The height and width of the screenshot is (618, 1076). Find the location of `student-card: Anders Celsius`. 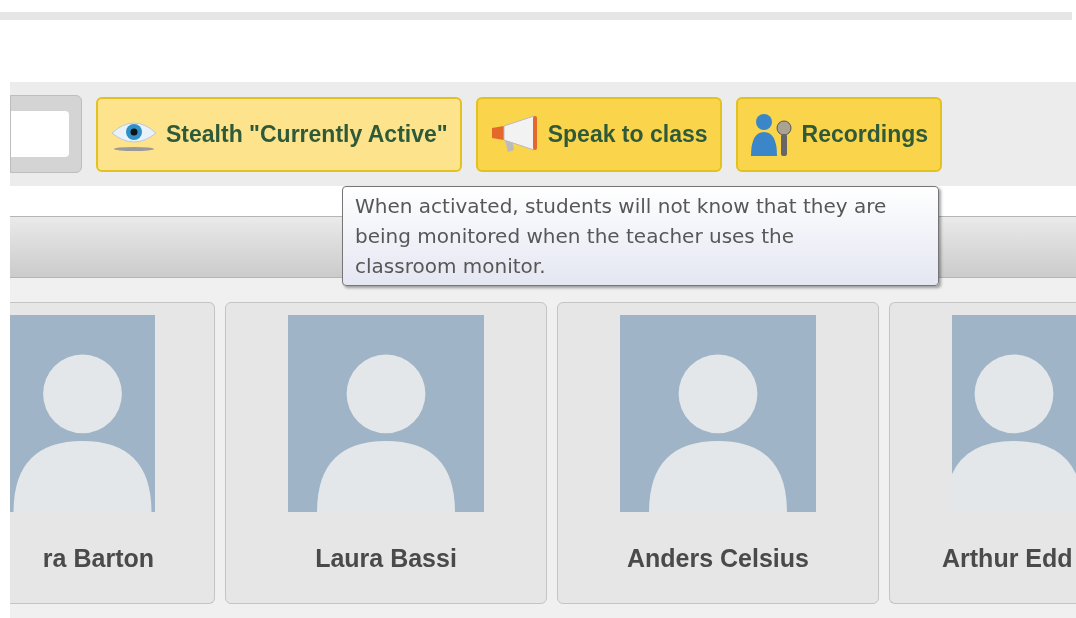

student-card: Anders Celsius is located at coordinates (718, 453).